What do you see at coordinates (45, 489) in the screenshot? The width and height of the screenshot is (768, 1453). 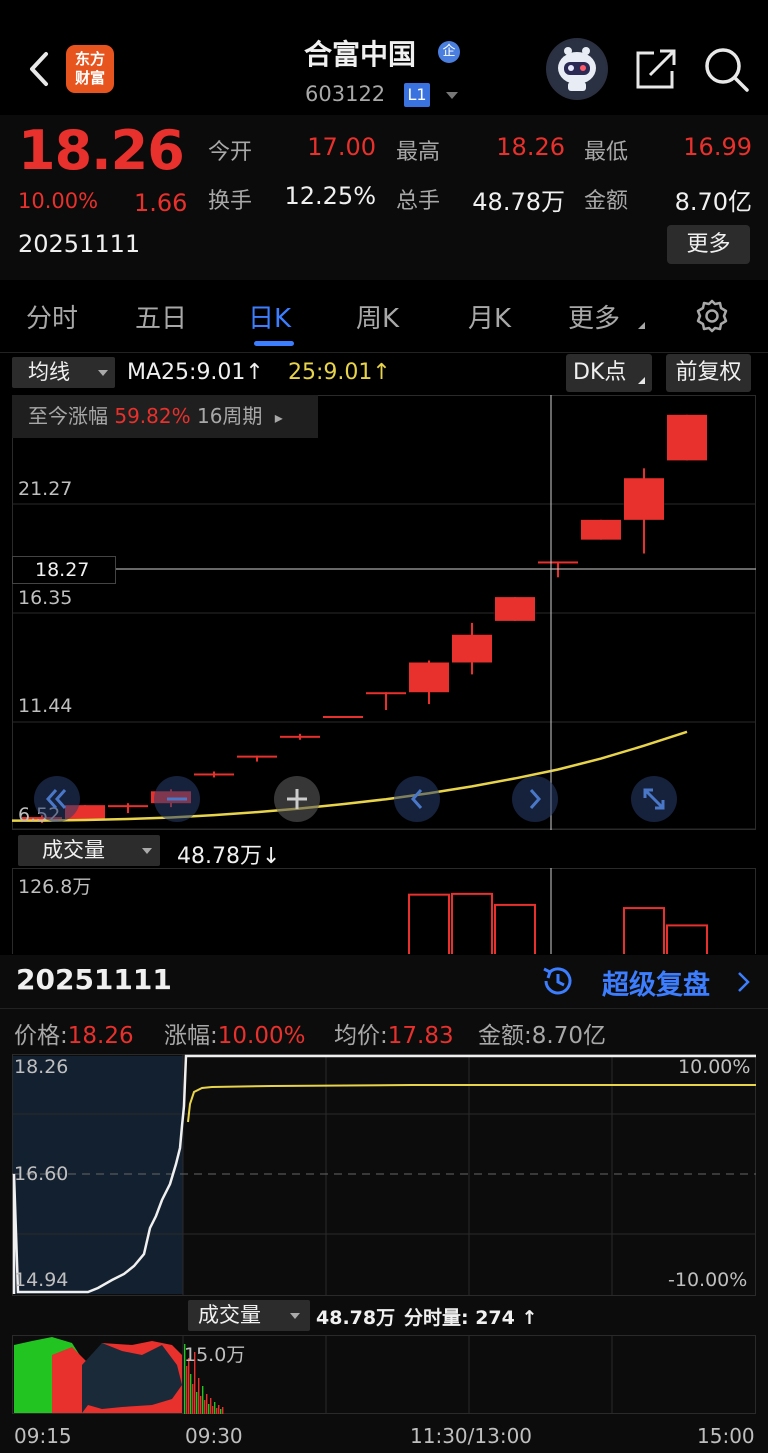 I see `y-tick-label: 21.27` at bounding box center [45, 489].